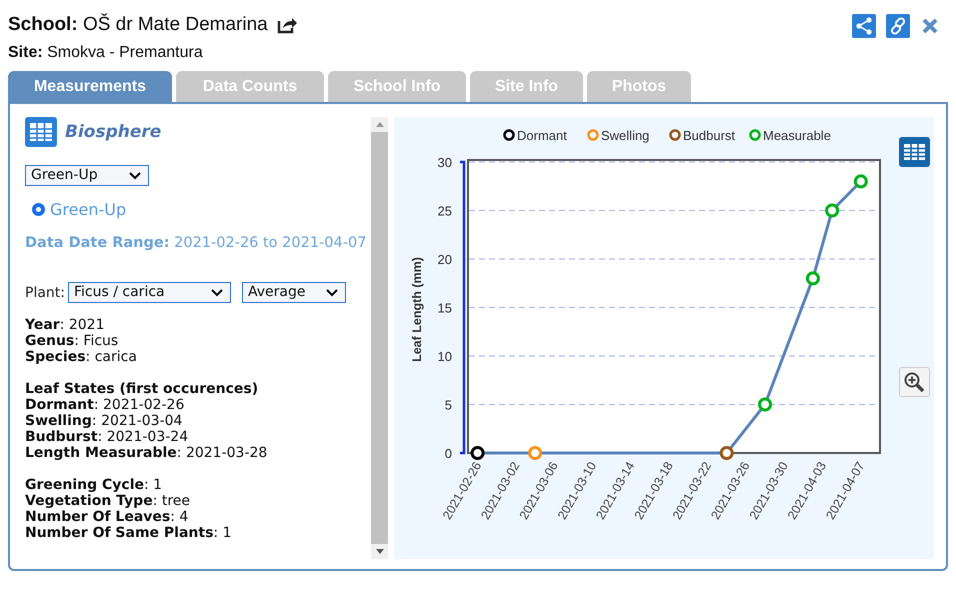  Describe the element at coordinates (445, 356) in the screenshot. I see `y-tick-label: 10` at that location.